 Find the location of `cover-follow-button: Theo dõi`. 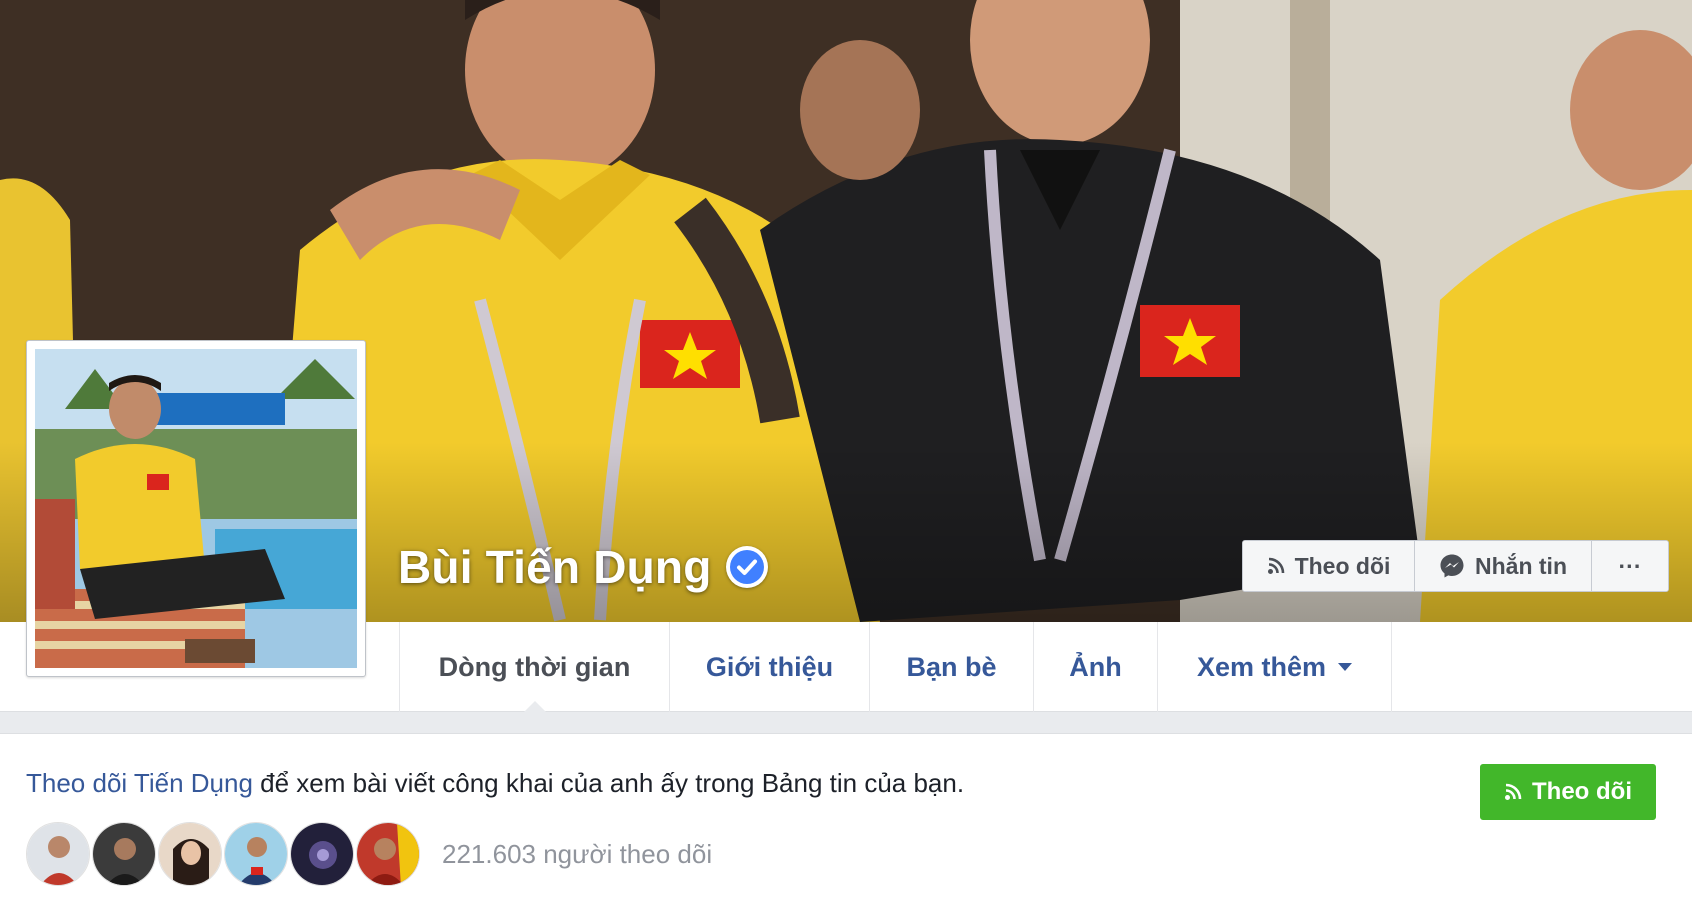

cover-follow-button: Theo dõi is located at coordinates (1329, 566).